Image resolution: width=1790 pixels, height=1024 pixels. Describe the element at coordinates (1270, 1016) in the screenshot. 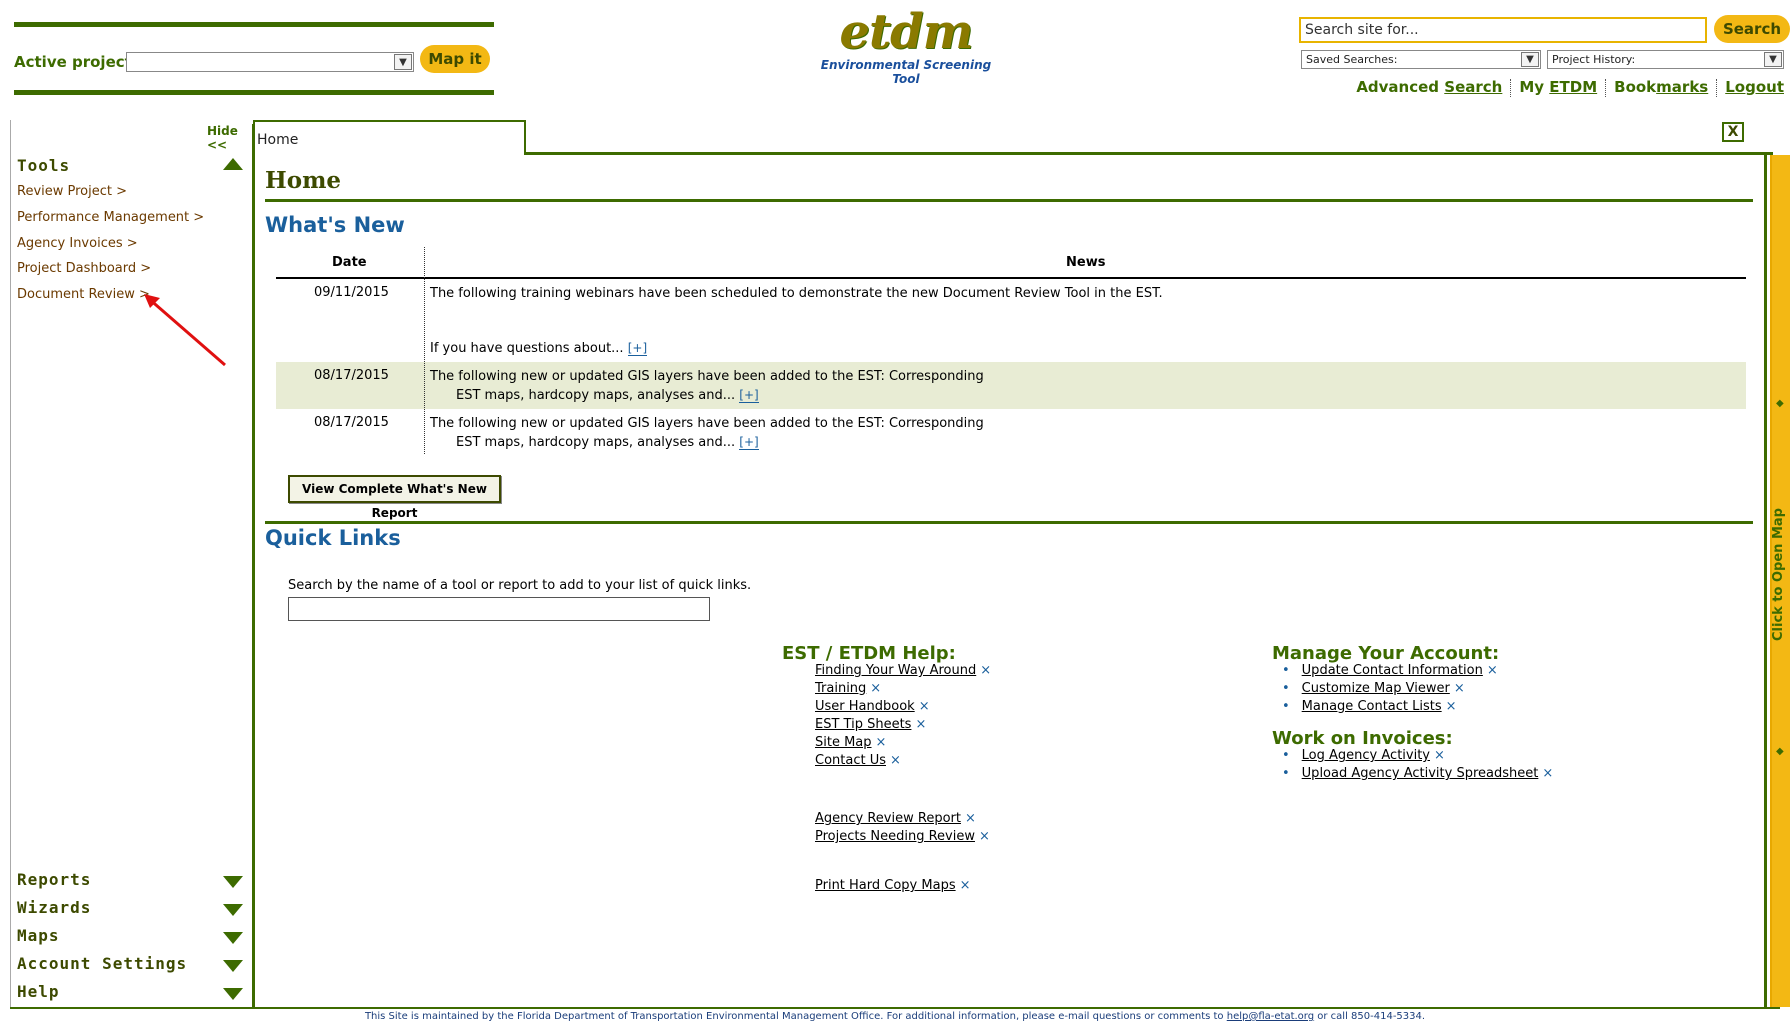

I see `footer-email-link: help@fla-etat.org` at that location.